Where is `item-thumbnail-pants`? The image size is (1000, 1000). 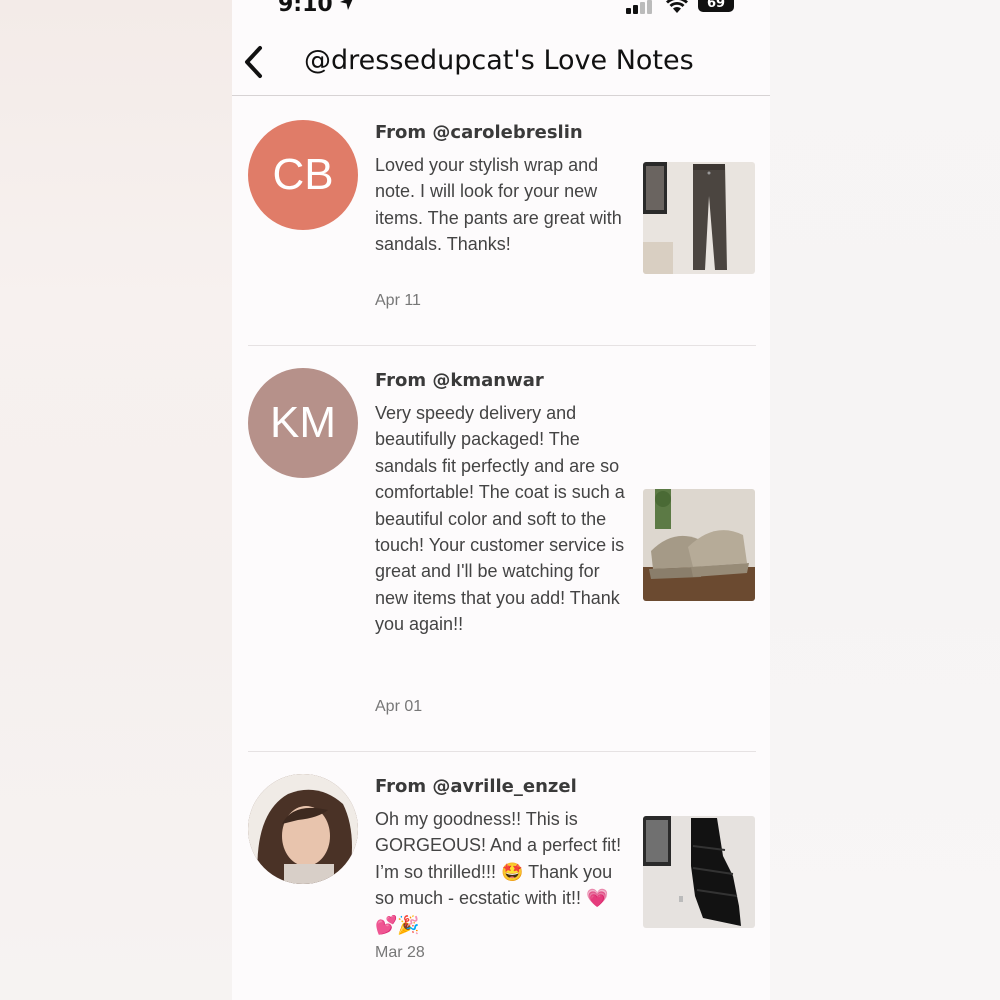
item-thumbnail-pants is located at coordinates (699, 218).